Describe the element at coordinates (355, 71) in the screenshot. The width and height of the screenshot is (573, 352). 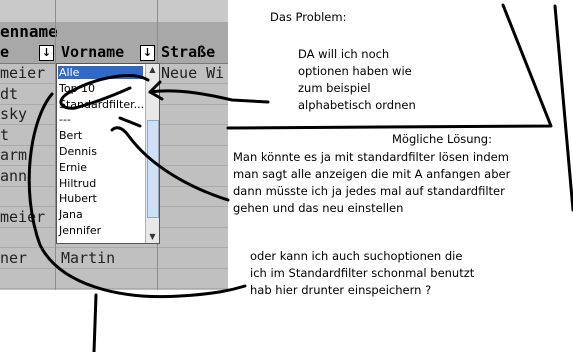
I see `problem-line: optionen haben wie` at that location.